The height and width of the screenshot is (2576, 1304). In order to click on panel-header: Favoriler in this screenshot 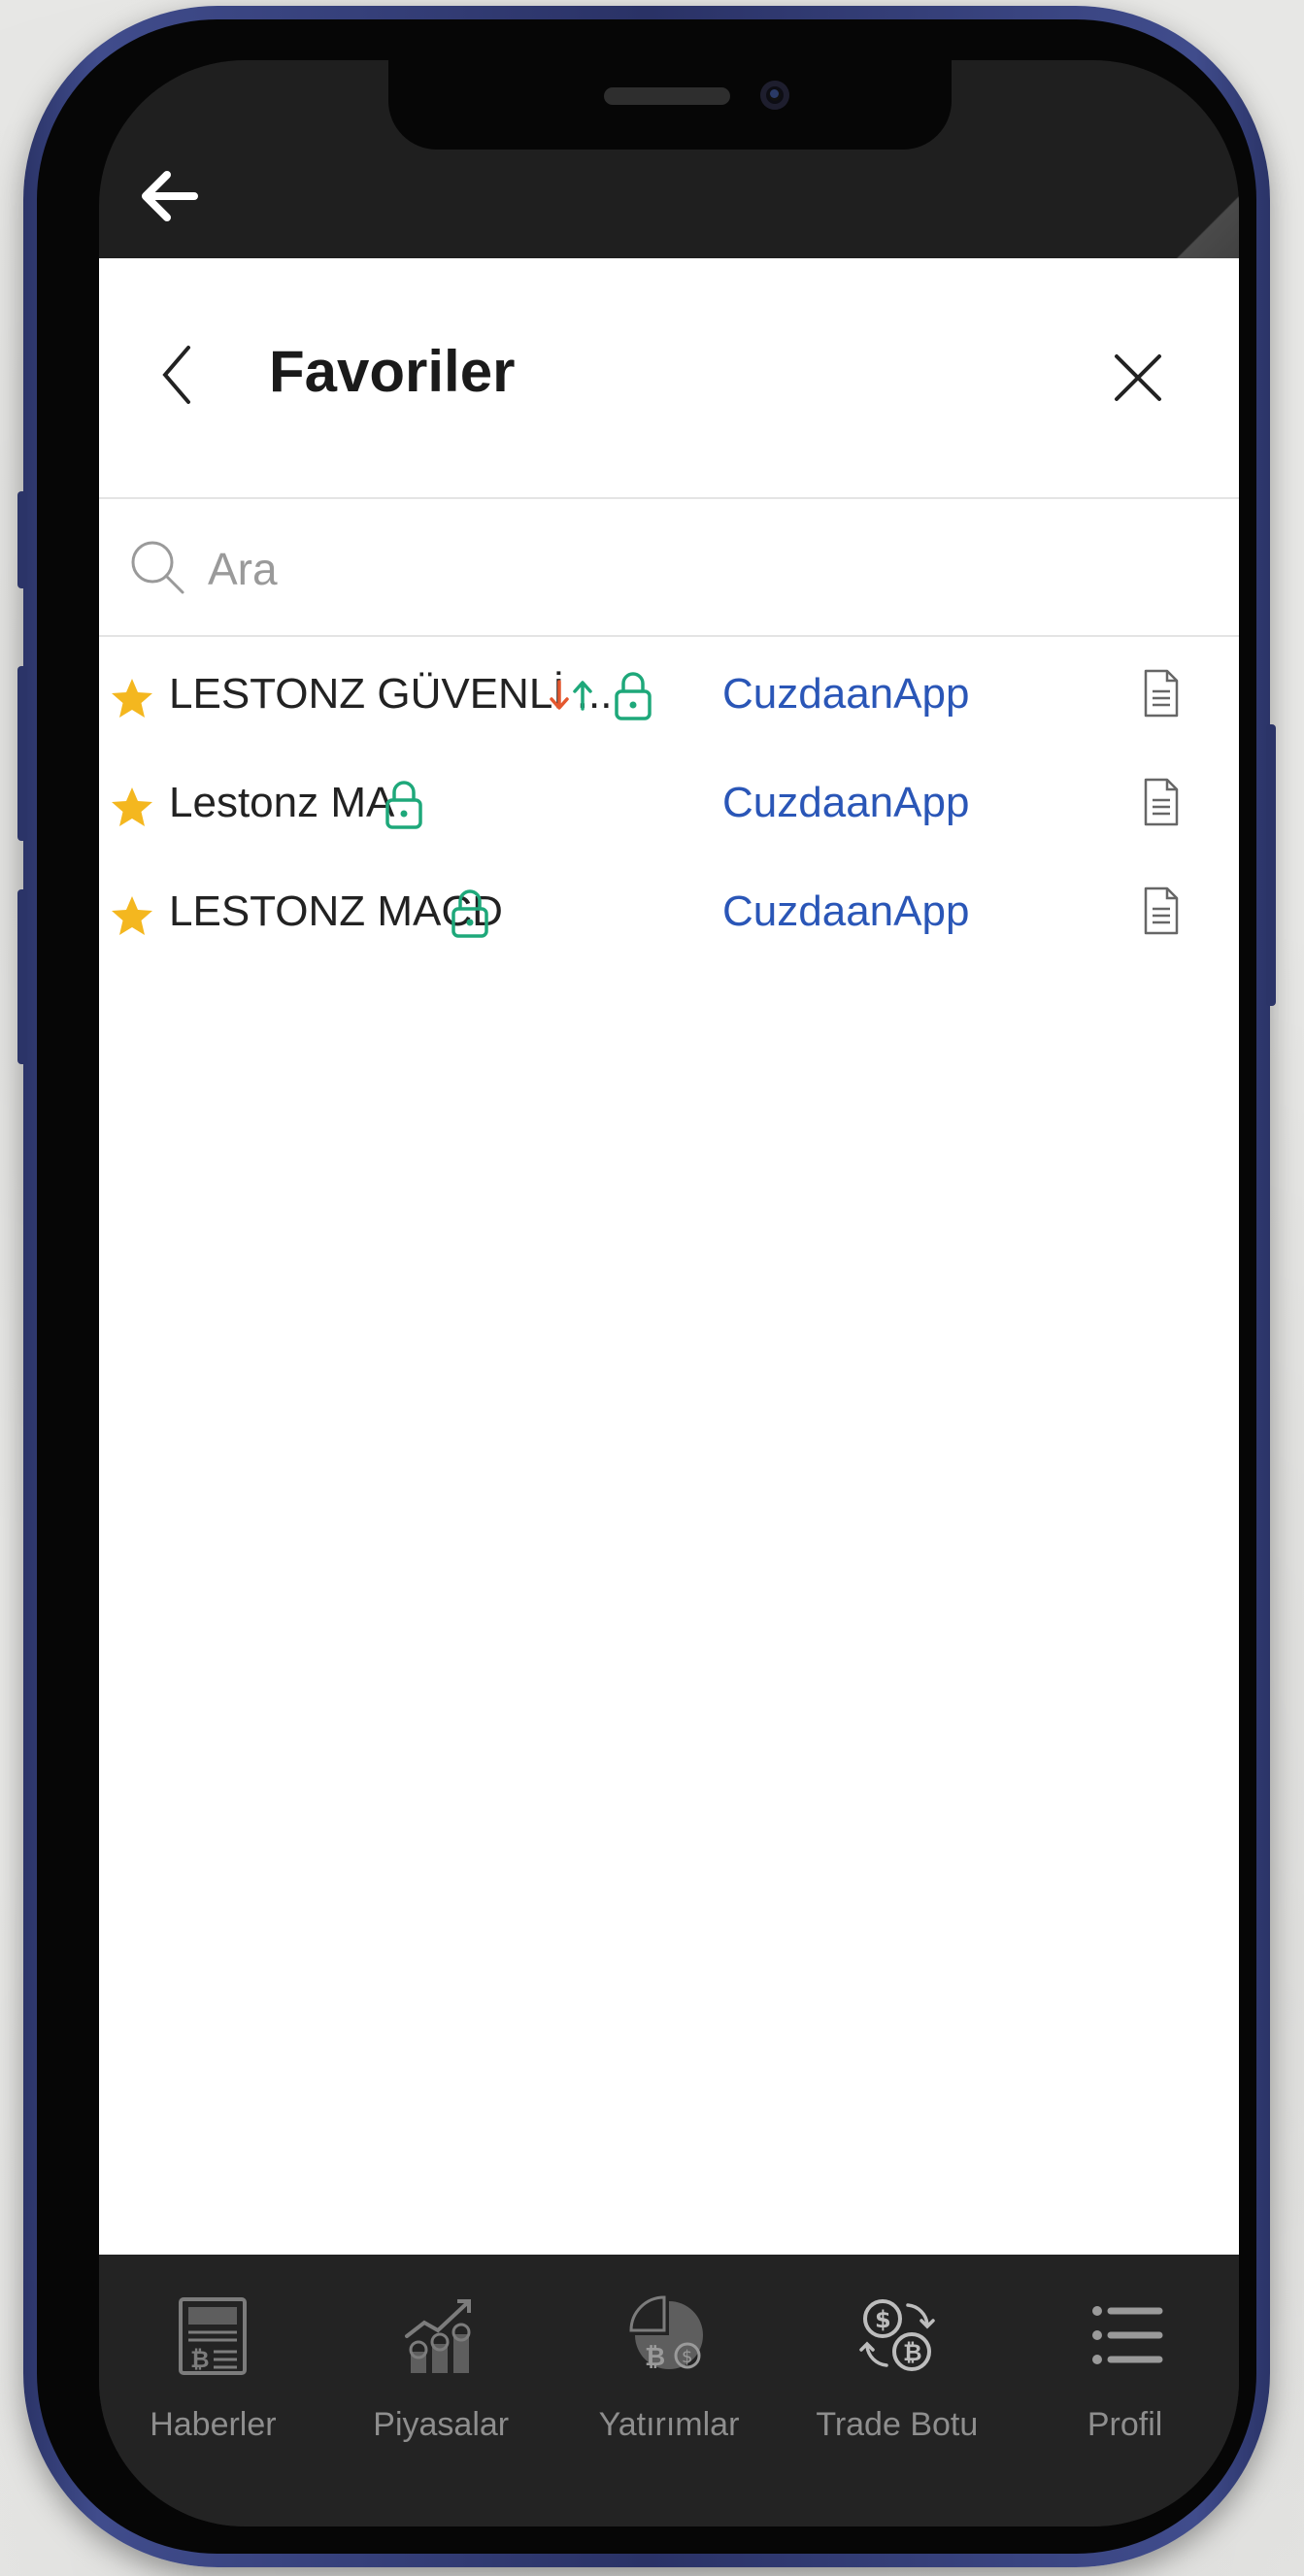, I will do `click(669, 378)`.